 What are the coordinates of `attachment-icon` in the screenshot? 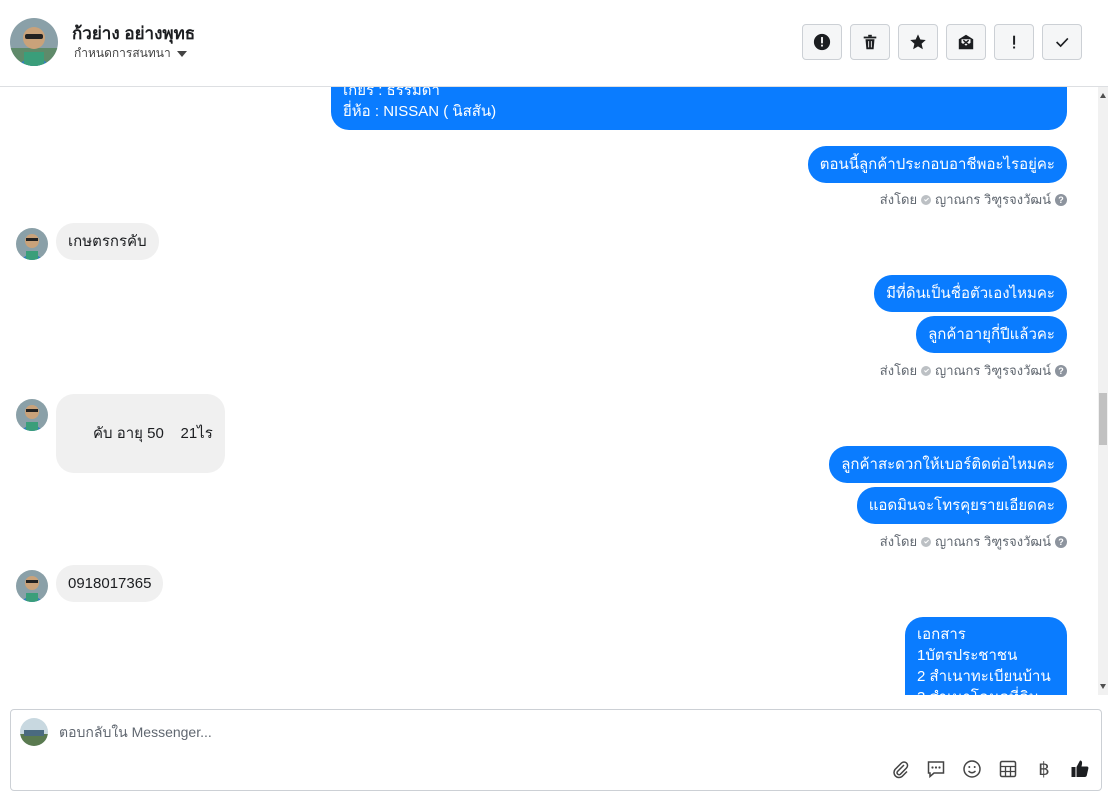 It's located at (900, 769).